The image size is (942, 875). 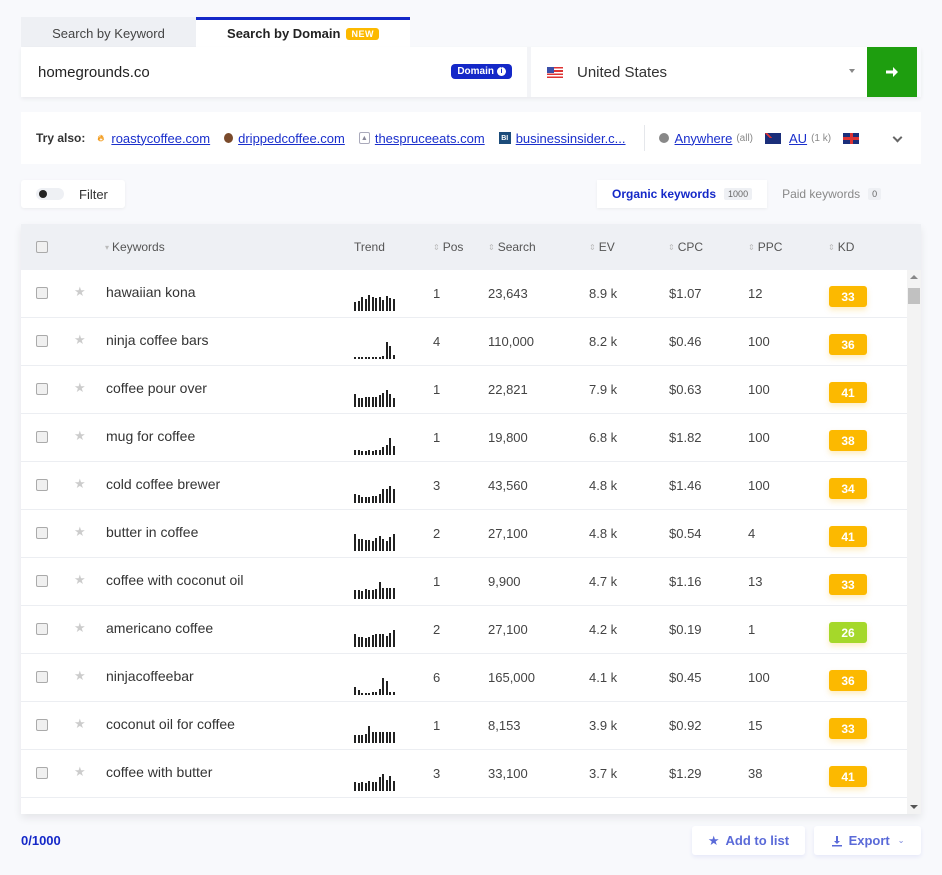 I want to click on col-keywords: ▾ Keywords, so click(x=135, y=247).